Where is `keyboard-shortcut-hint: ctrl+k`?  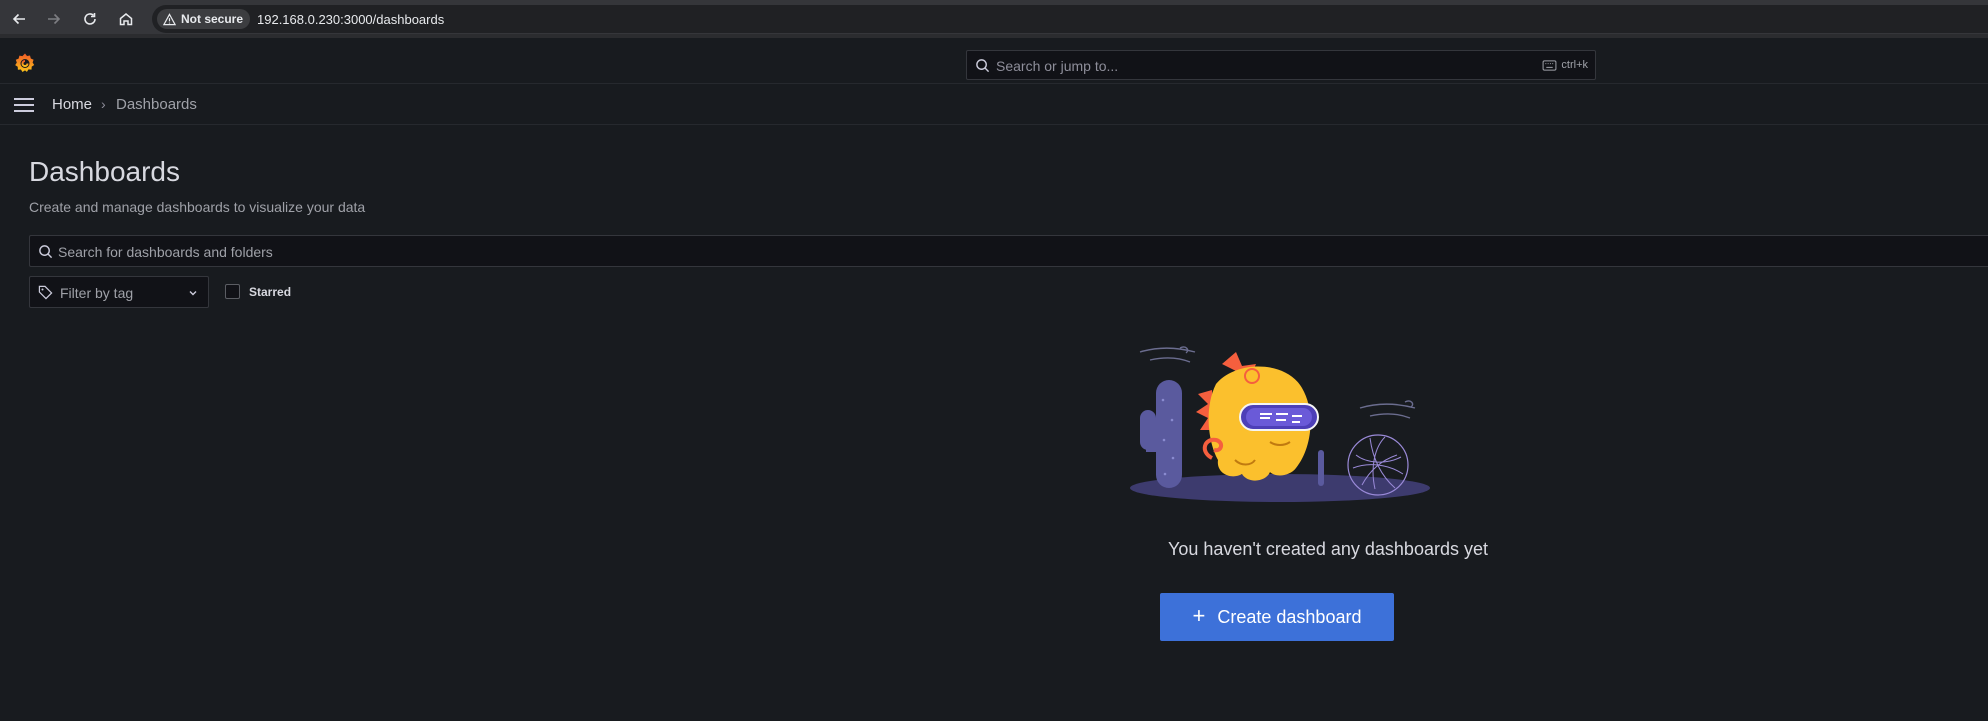 keyboard-shortcut-hint: ctrl+k is located at coordinates (1565, 65).